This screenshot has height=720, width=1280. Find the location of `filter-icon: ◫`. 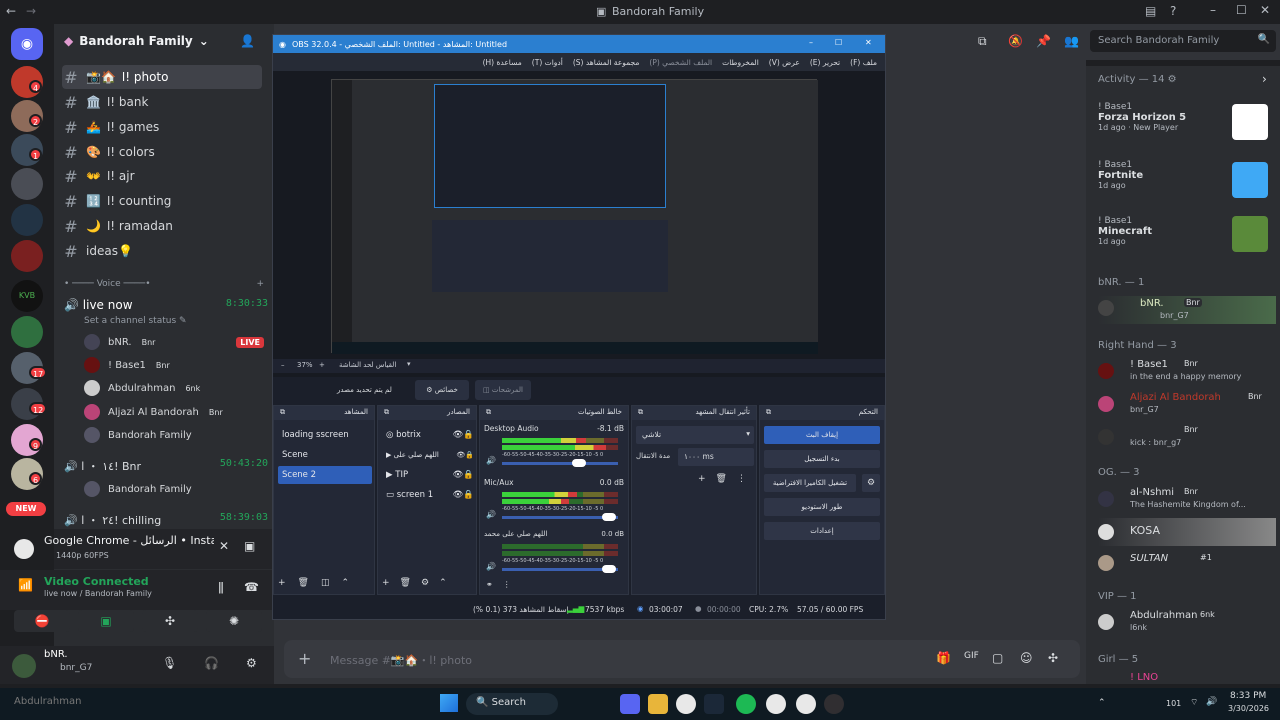

filter-icon: ◫ is located at coordinates (325, 583).